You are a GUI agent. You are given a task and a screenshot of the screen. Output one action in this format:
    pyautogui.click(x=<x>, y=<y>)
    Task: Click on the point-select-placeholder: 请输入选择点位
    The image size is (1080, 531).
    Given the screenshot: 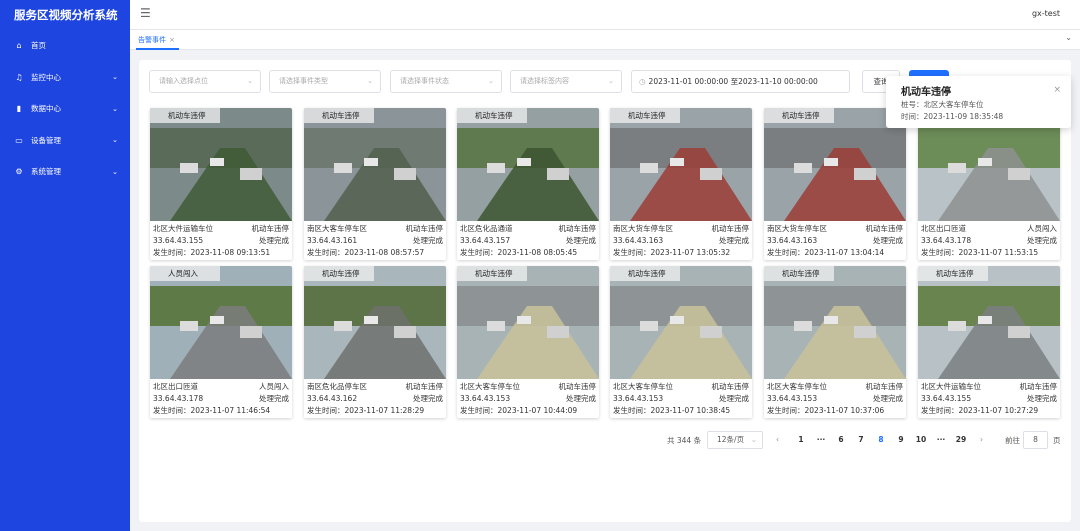 What is the action you would take?
    pyautogui.click(x=183, y=81)
    